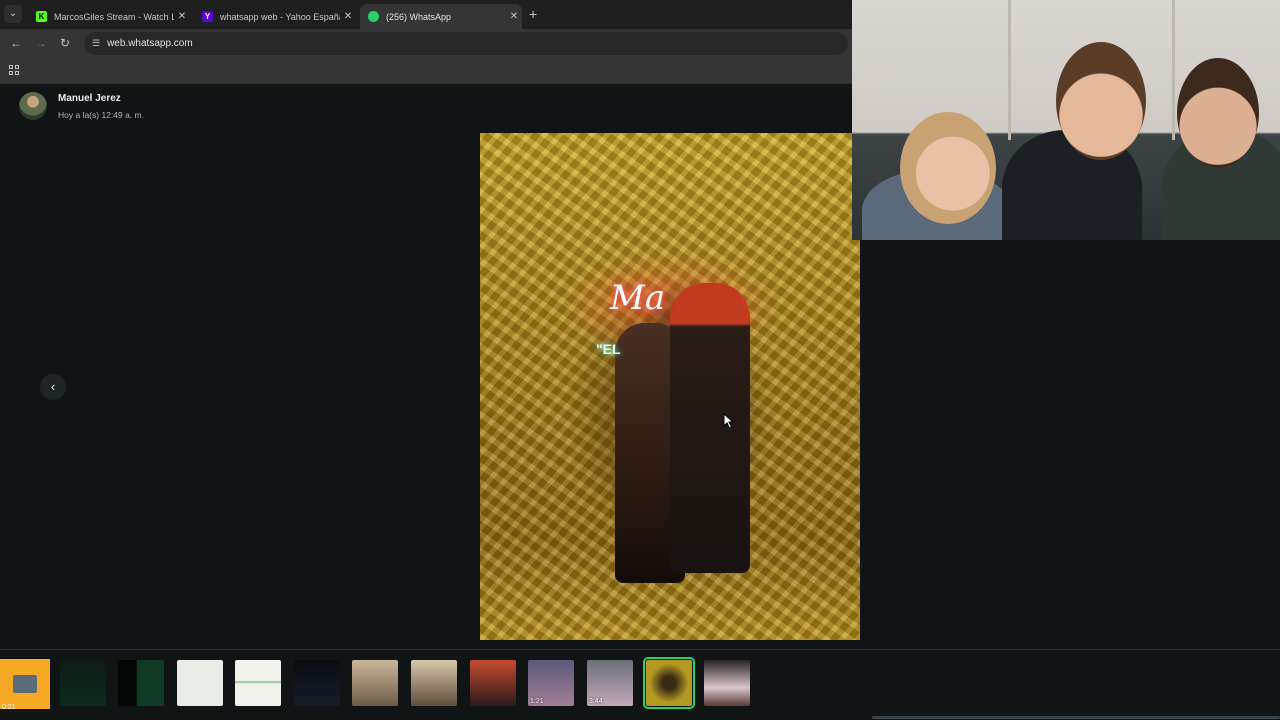  What do you see at coordinates (13, 14) in the screenshot?
I see `tab-search-button: ⌄` at bounding box center [13, 14].